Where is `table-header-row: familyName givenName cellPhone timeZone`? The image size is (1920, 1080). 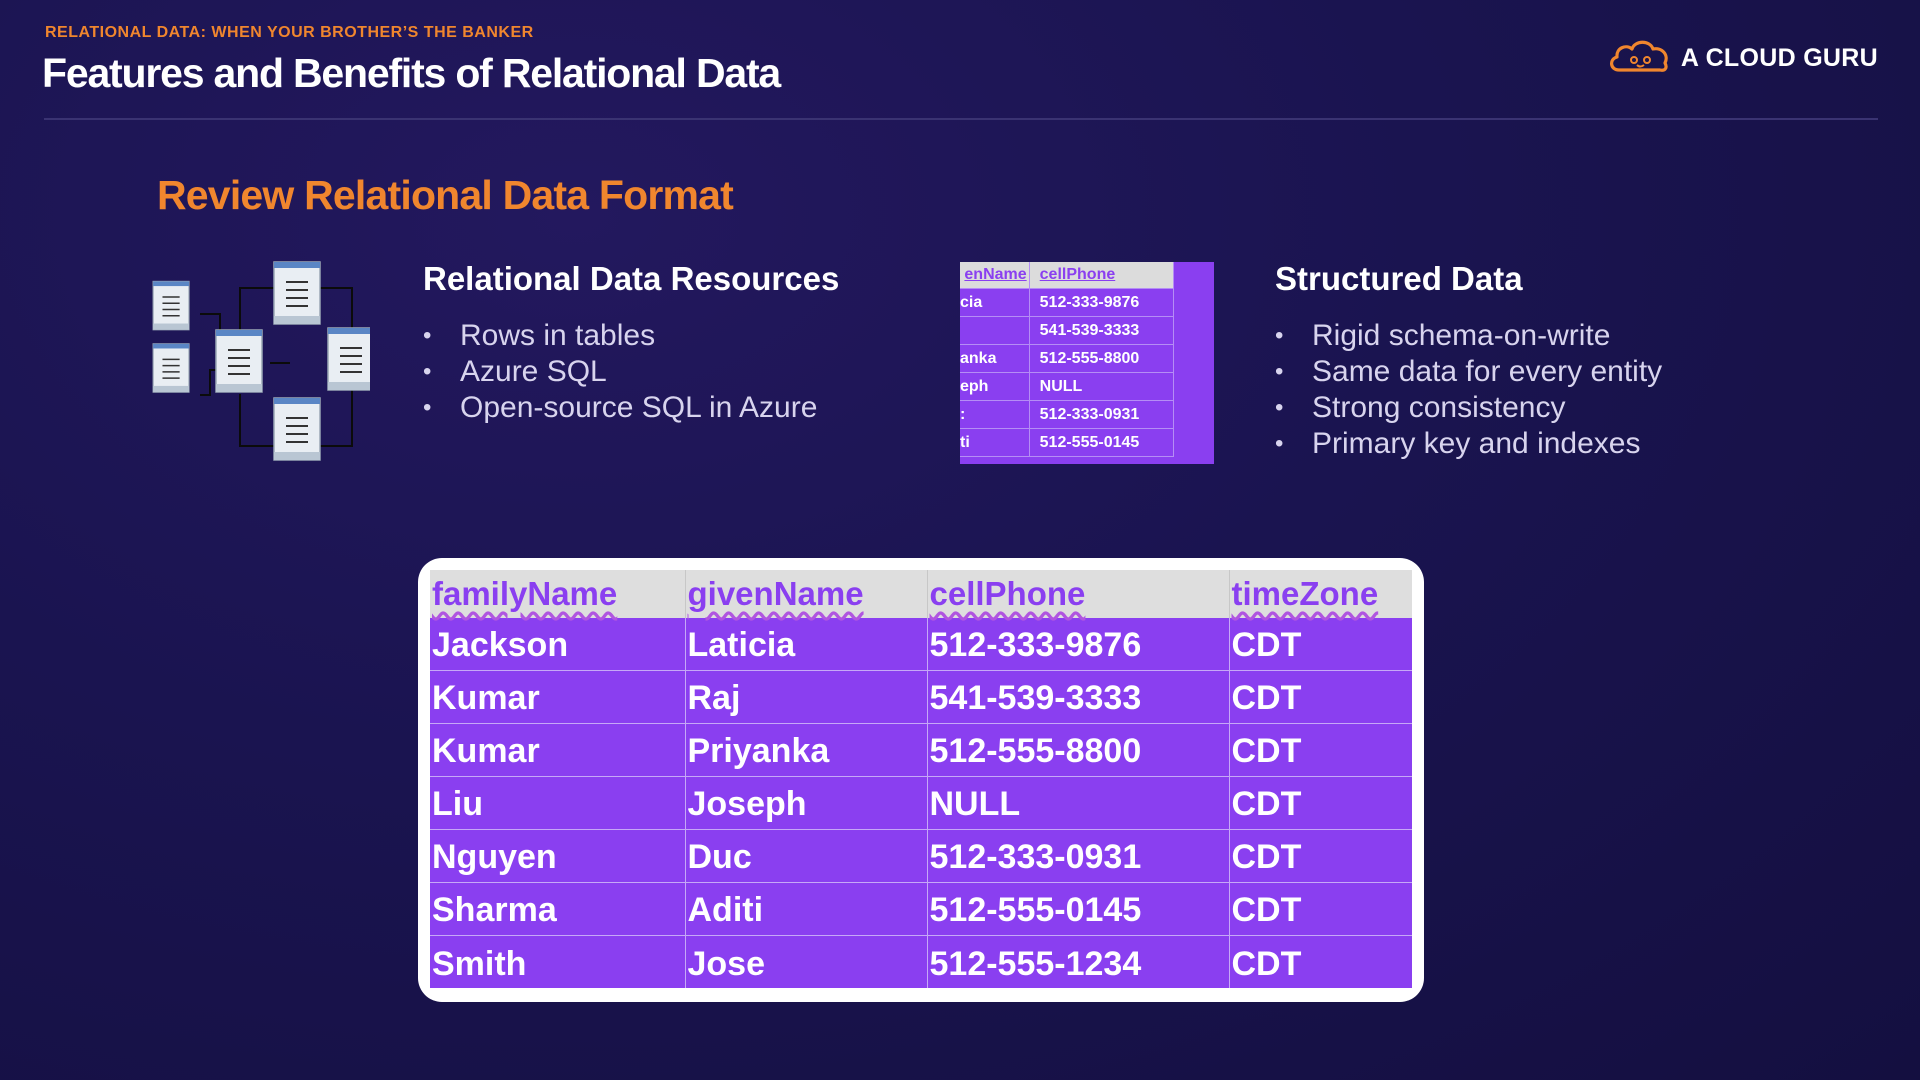 table-header-row: familyName givenName cellPhone timeZone is located at coordinates (921, 594).